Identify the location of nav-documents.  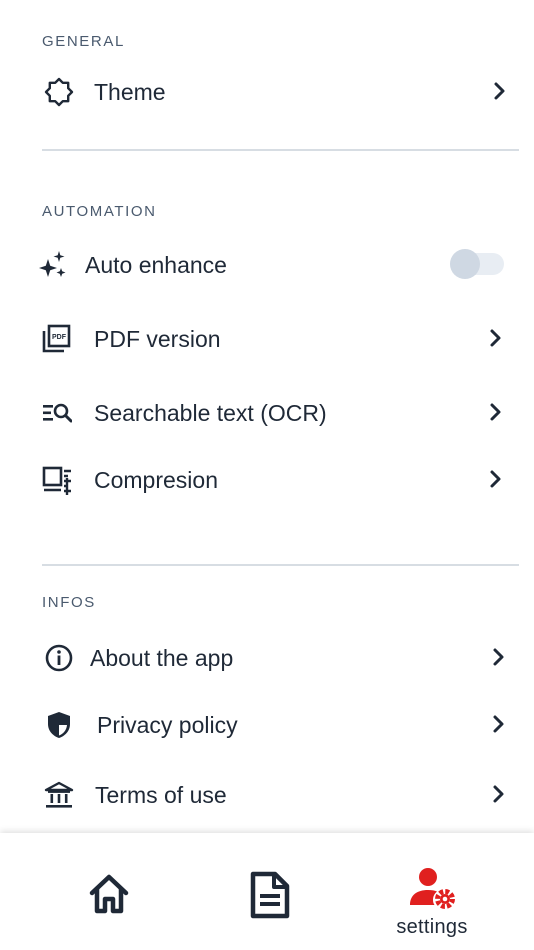
(270, 891).